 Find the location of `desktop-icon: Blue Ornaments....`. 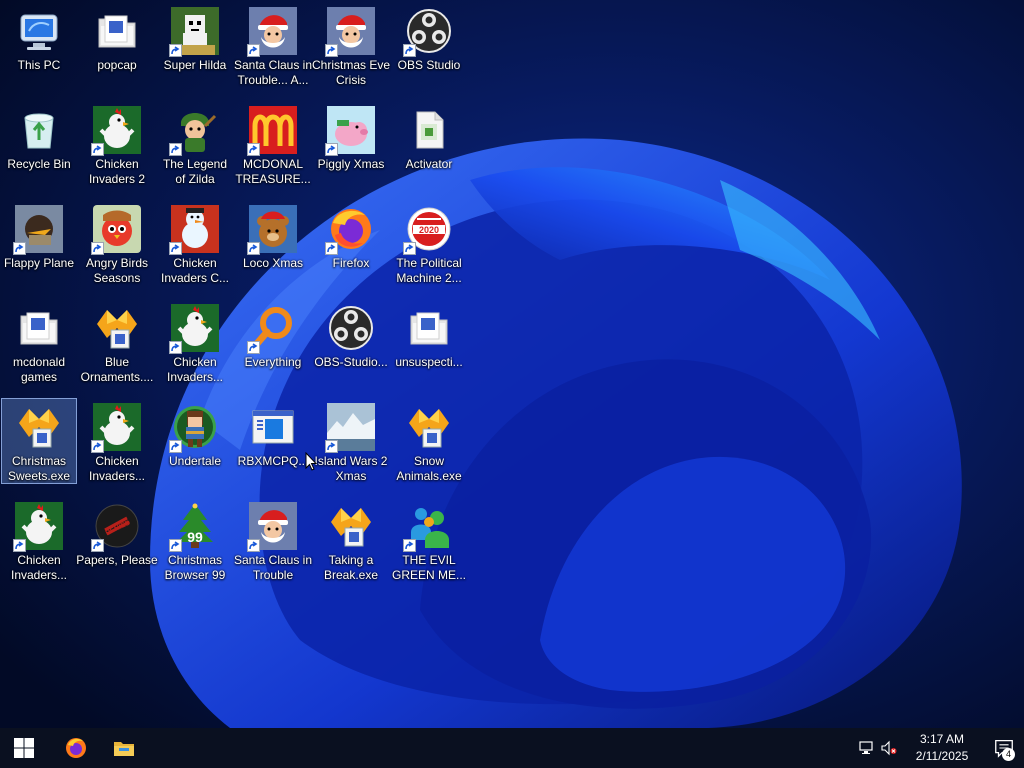

desktop-icon: Blue Ornaments.... is located at coordinates (117, 342).